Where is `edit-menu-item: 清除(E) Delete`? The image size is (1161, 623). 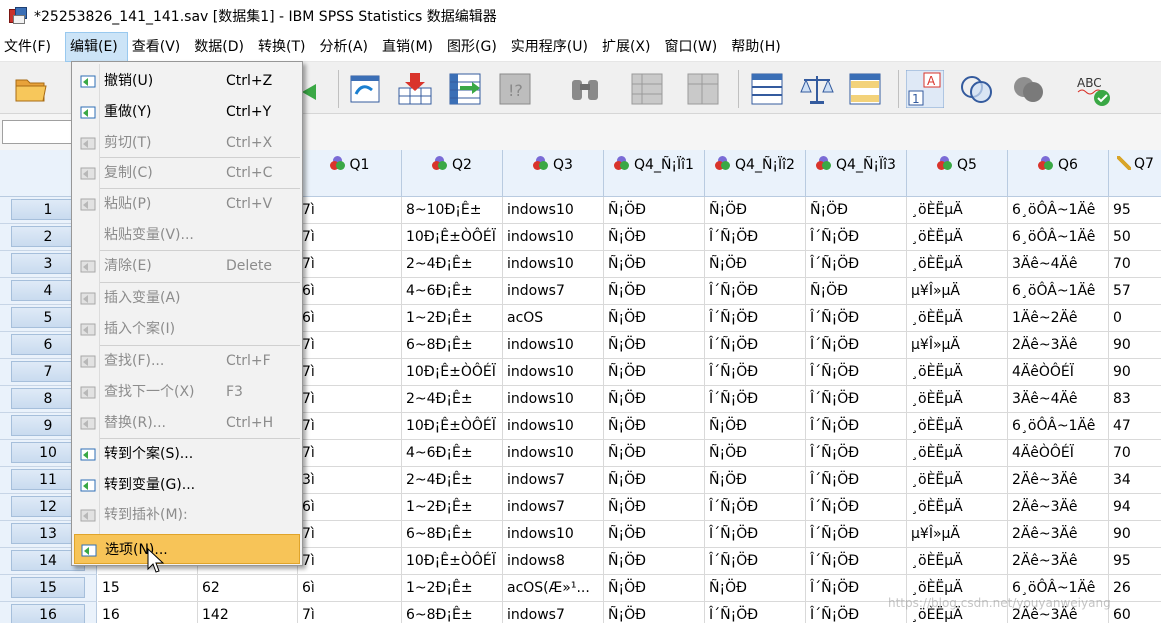 edit-menu-item: 清除(E) Delete is located at coordinates (187, 266).